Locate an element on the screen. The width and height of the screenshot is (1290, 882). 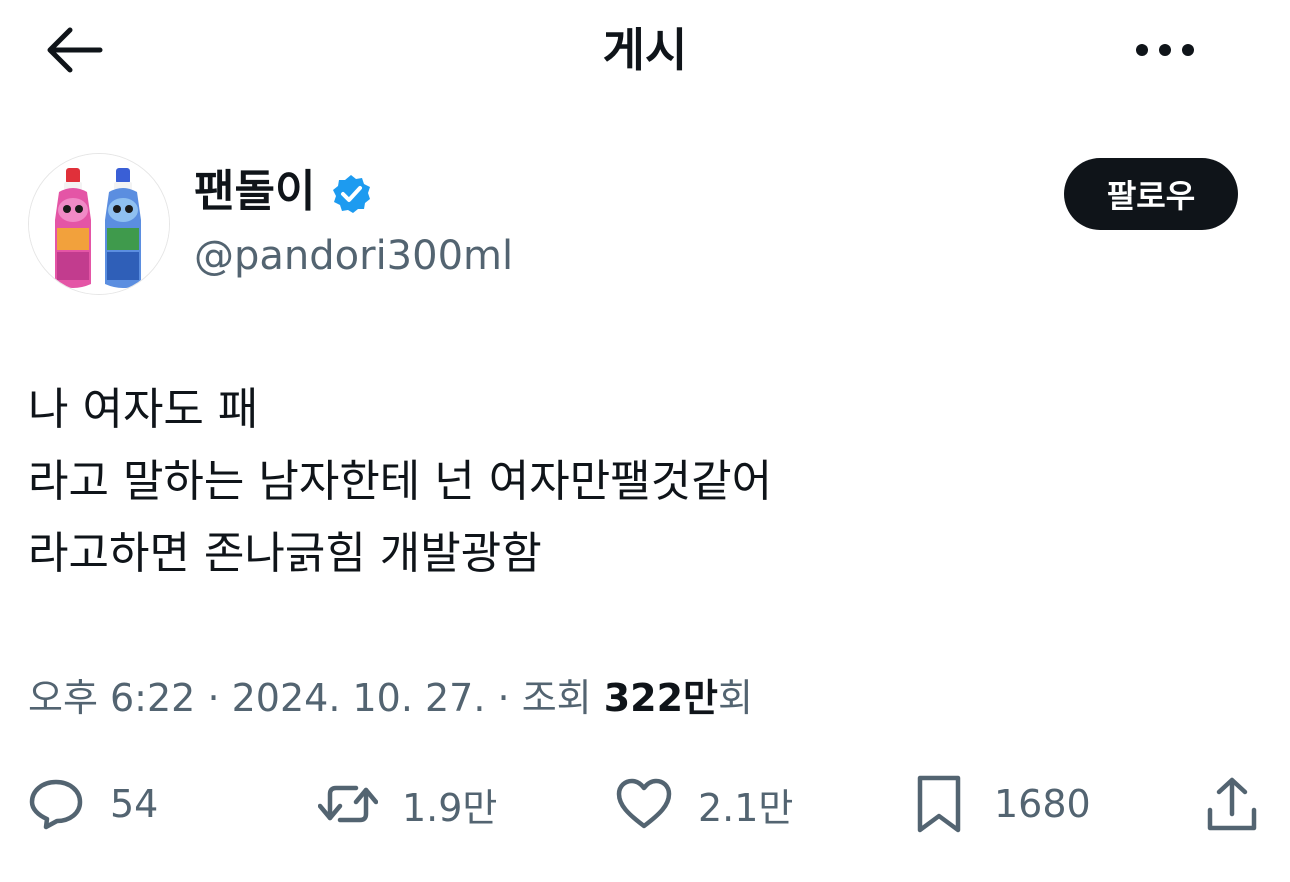
more-options-button is located at coordinates (1165, 50).